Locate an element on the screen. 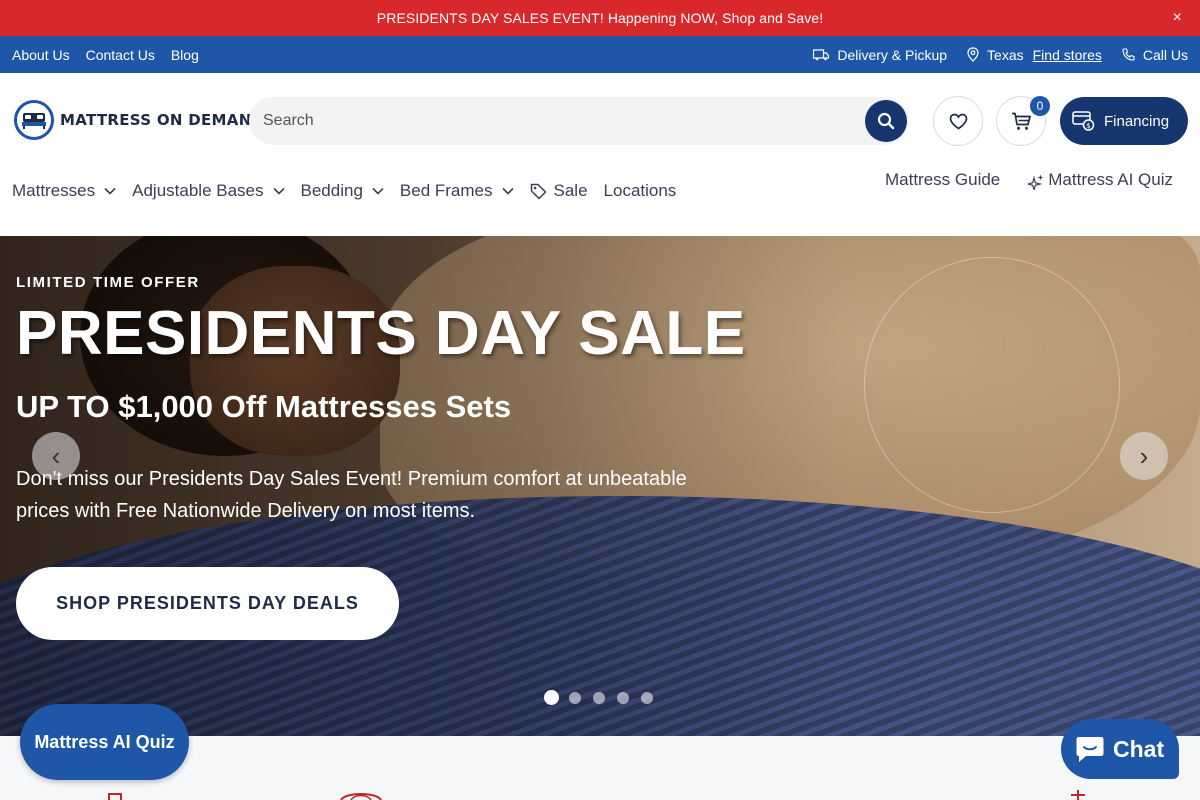 The width and height of the screenshot is (1200, 800). call-label: Call Us is located at coordinates (1165, 54).